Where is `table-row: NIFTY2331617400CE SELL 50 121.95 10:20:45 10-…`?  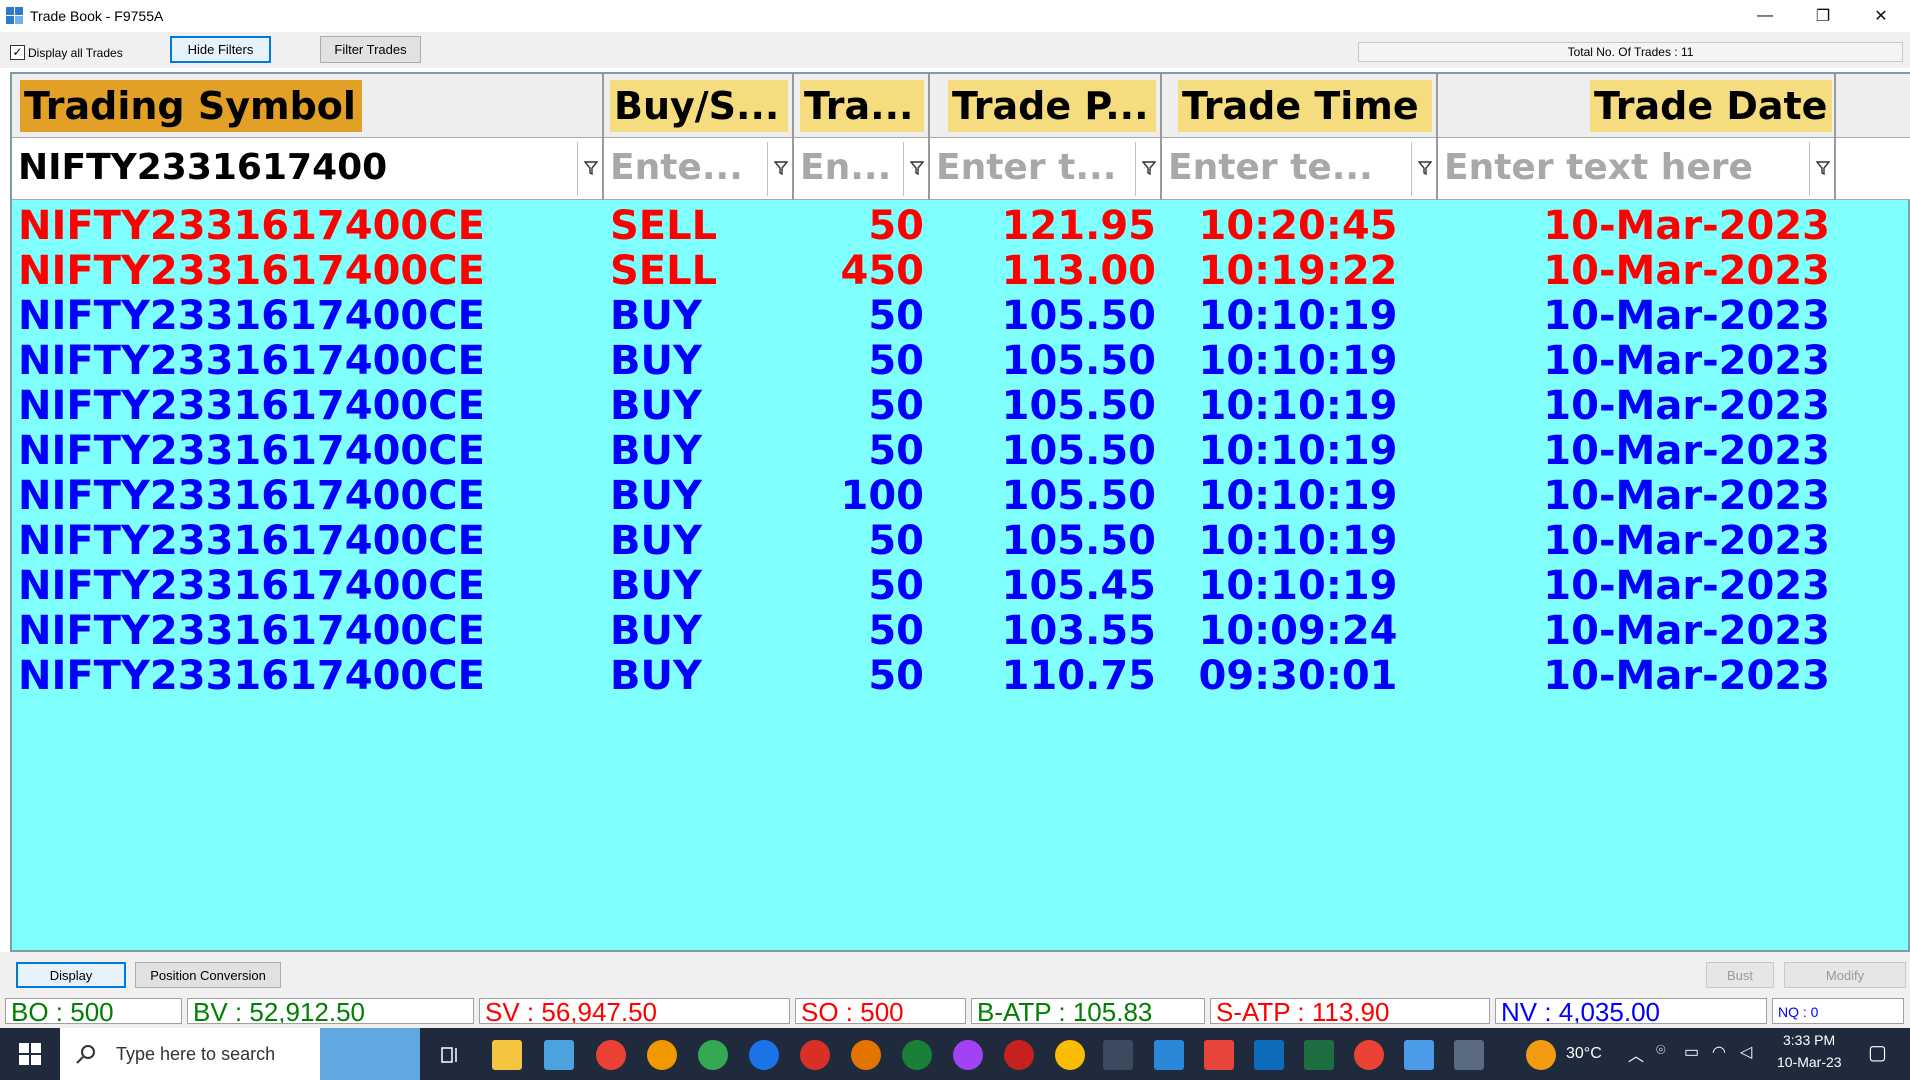 table-row: NIFTY2331617400CE SELL 50 121.95 10:20:45 10-… is located at coordinates (961, 226).